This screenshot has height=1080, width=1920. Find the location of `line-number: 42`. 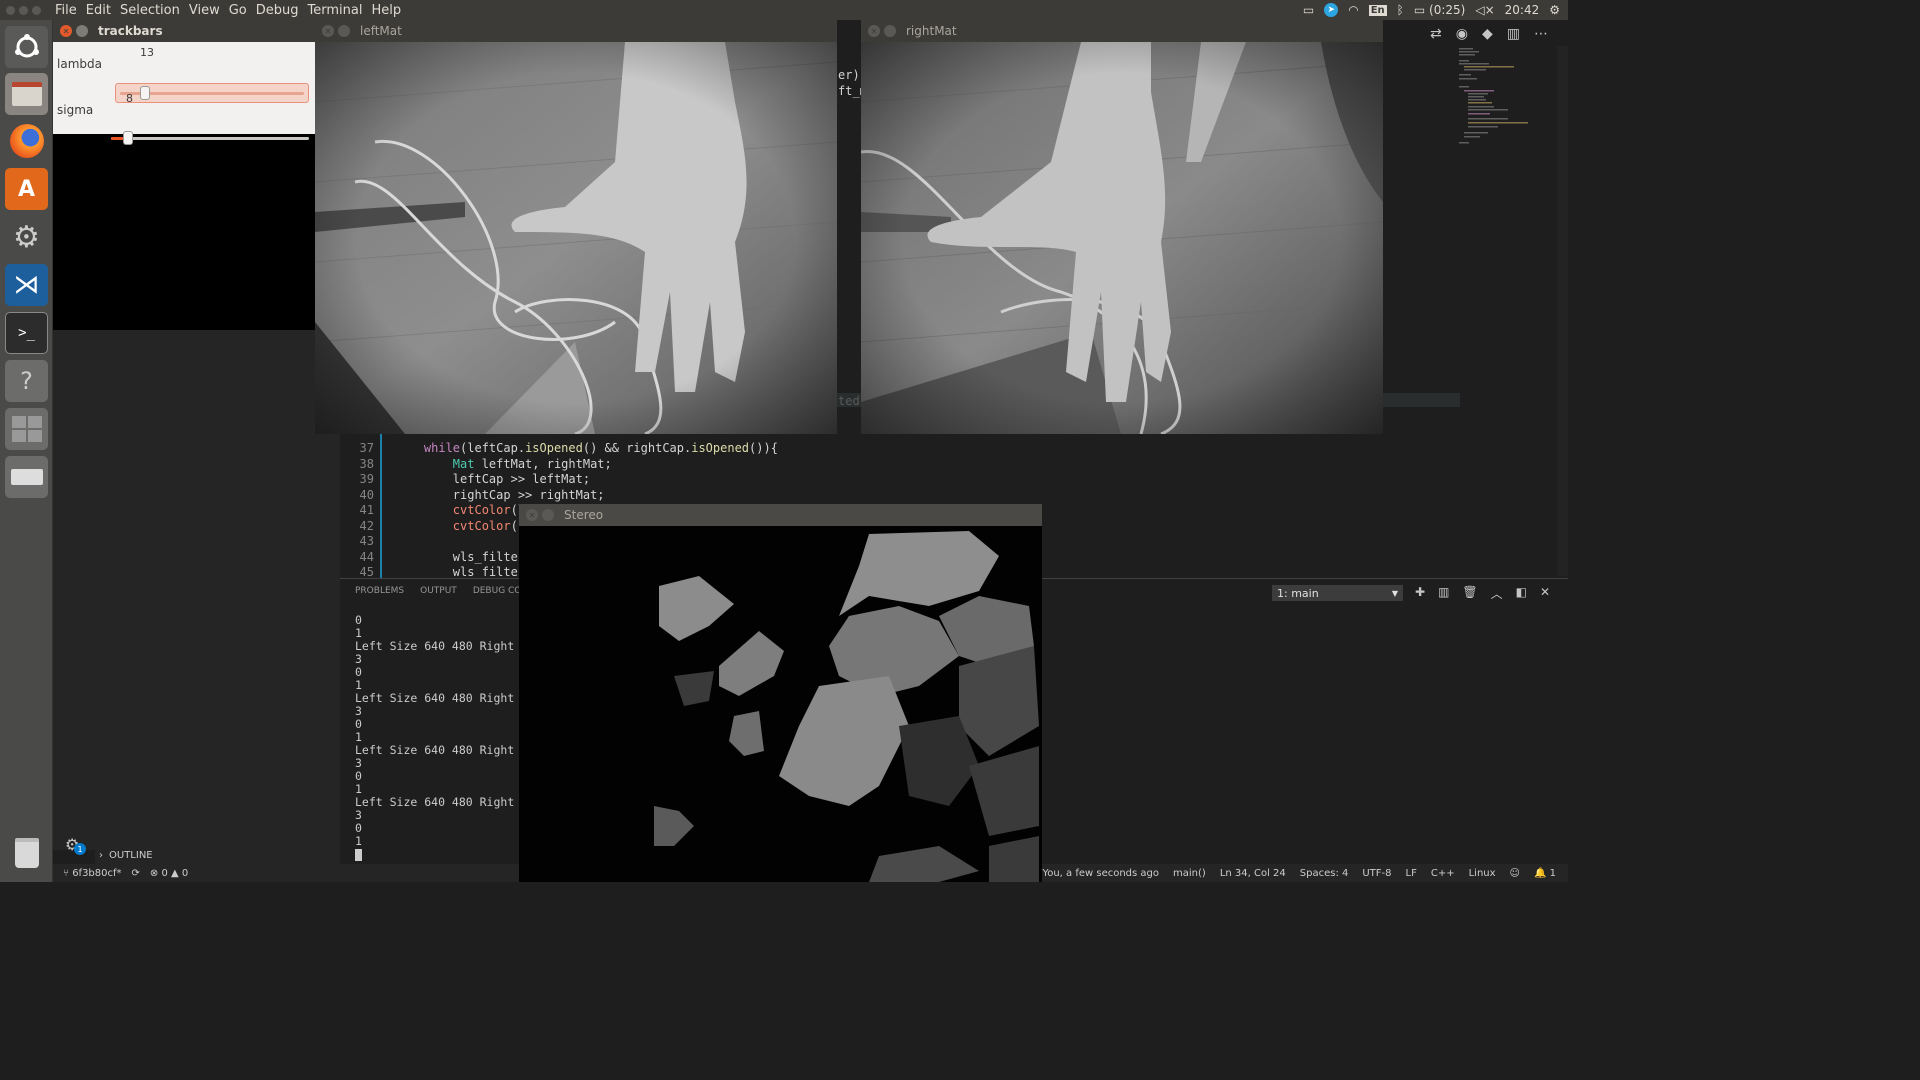

line-number: 42 is located at coordinates (366, 525).